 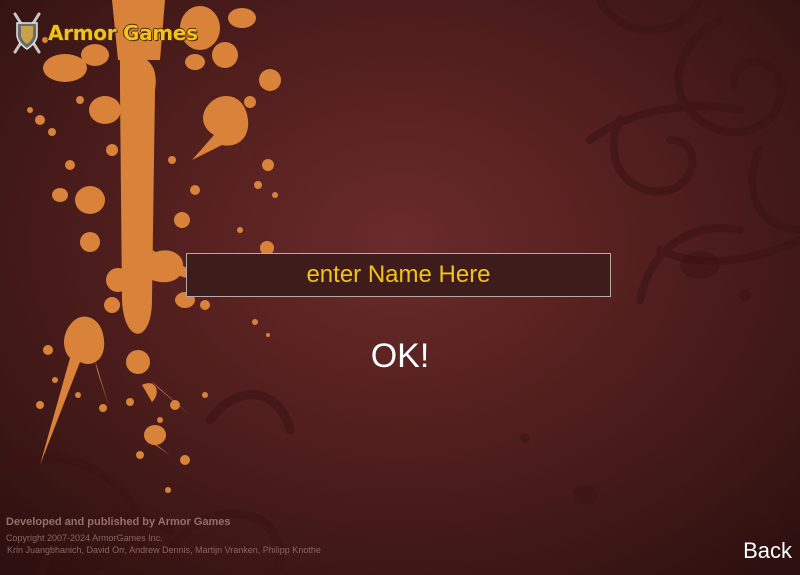 I want to click on ok-button: OK!, so click(x=400, y=356).